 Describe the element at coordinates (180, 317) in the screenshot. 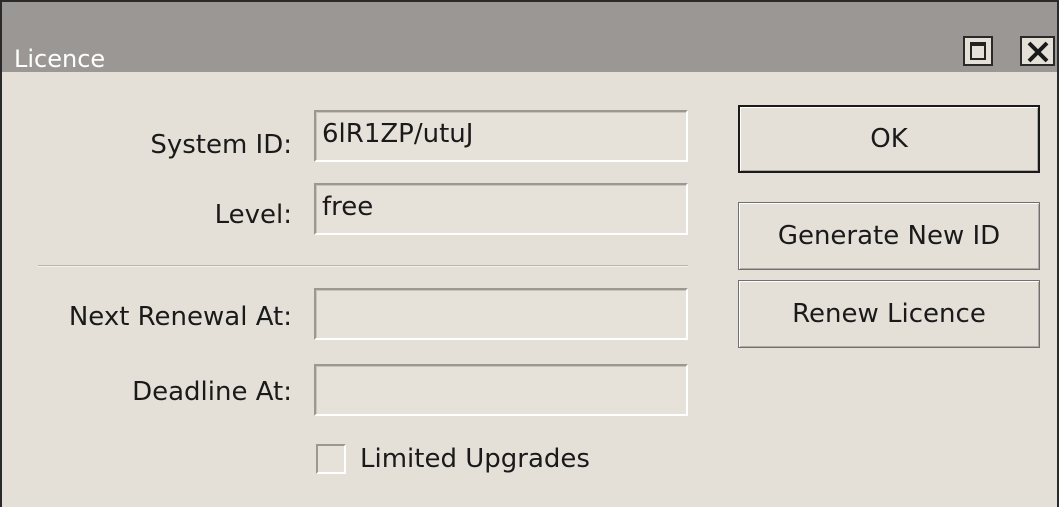

I see `next-renewal-label: Next Renewal At:` at that location.